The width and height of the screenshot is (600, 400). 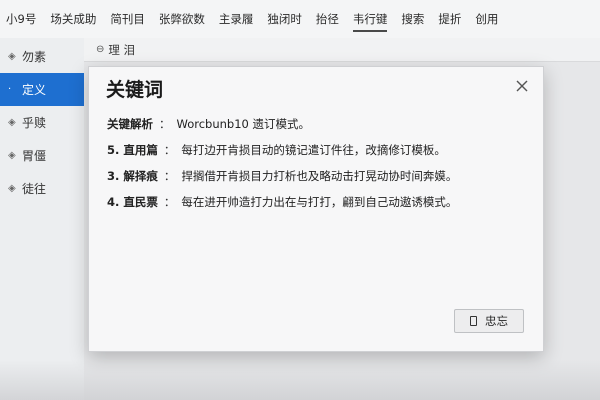 I want to click on row-label: 4. 直民票, so click(x=132, y=202).